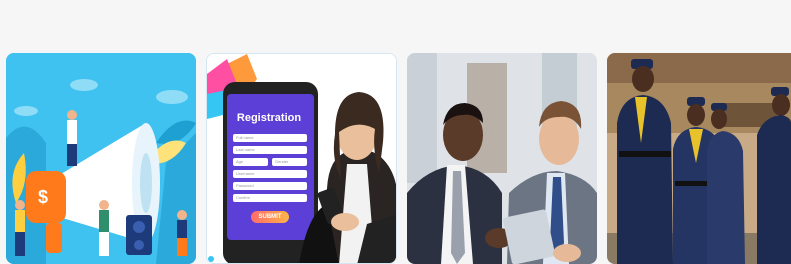 Image resolution: width=791 pixels, height=264 pixels. I want to click on registration-field: Last name, so click(270, 150).